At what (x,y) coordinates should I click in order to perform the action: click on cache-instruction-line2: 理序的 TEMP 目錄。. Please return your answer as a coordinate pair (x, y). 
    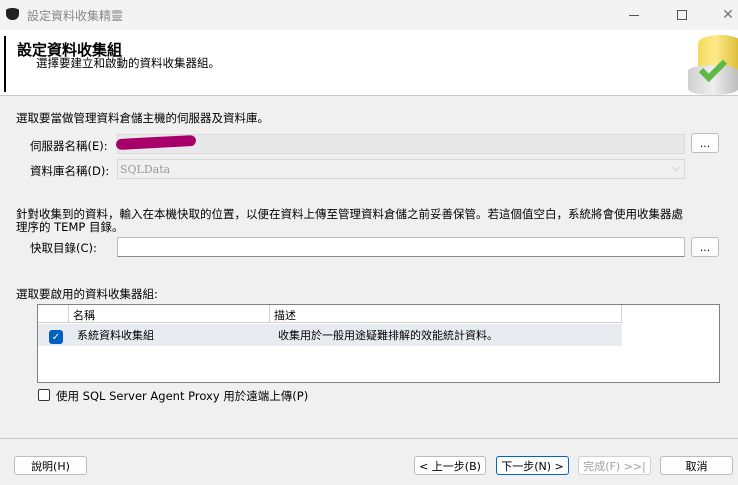
    Looking at the image, I should click on (70, 227).